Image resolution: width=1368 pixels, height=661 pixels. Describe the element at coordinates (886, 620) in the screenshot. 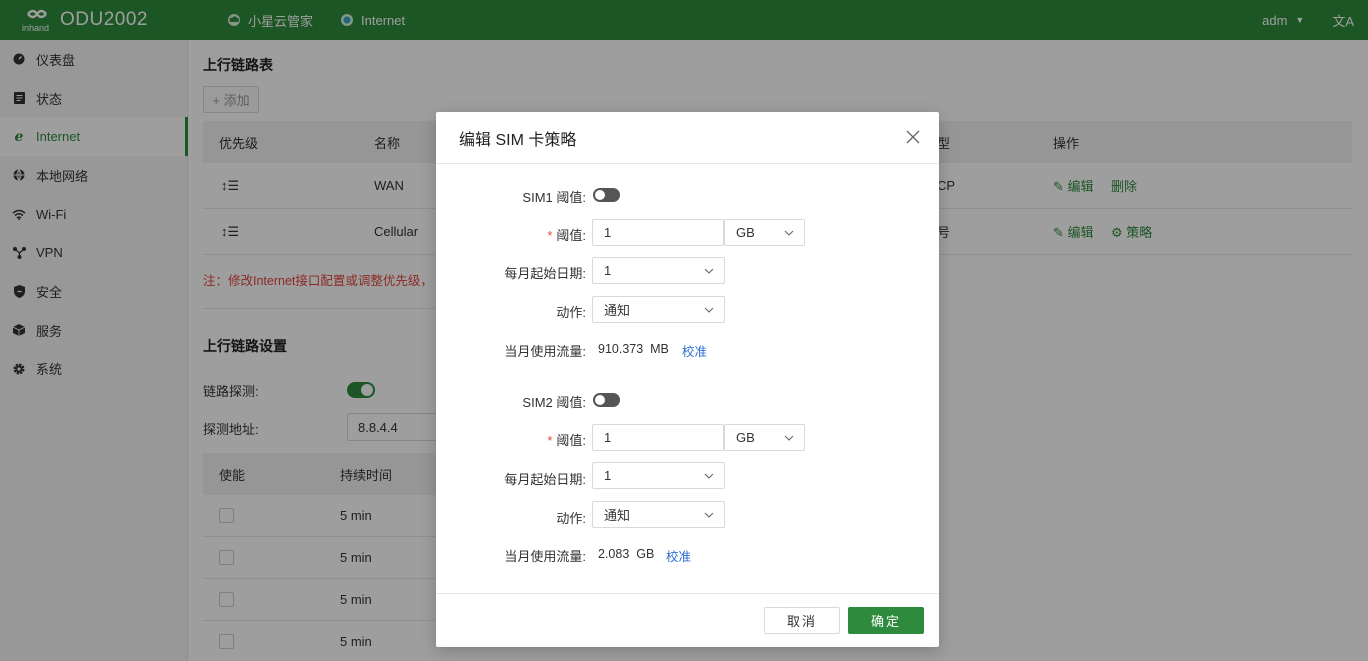

I see `confirm-button: 确定` at that location.